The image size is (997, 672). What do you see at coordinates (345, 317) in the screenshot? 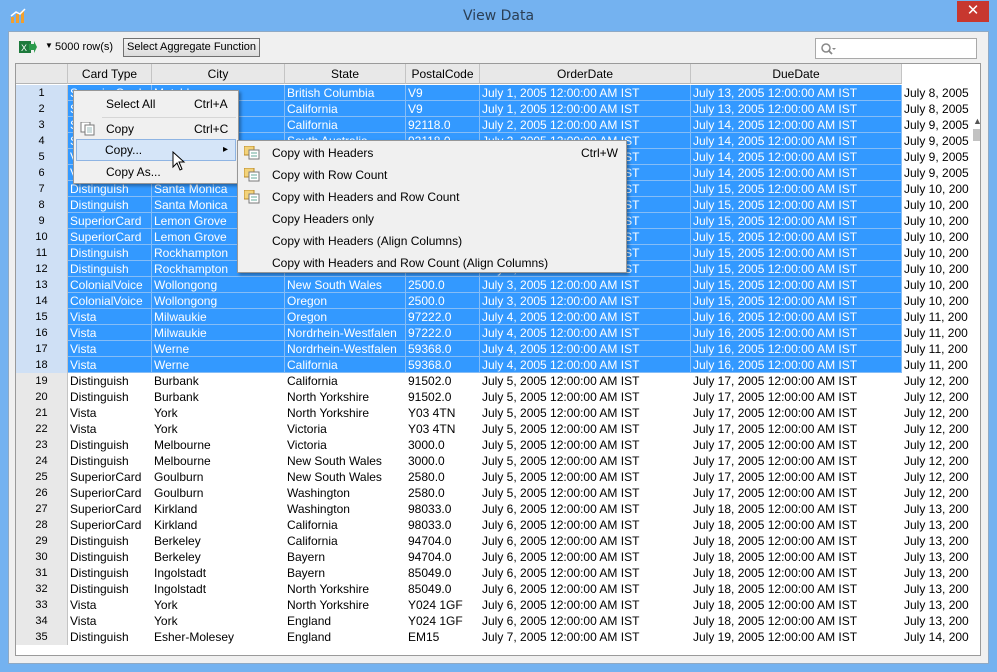
I see `table-cell: Oregon` at bounding box center [345, 317].